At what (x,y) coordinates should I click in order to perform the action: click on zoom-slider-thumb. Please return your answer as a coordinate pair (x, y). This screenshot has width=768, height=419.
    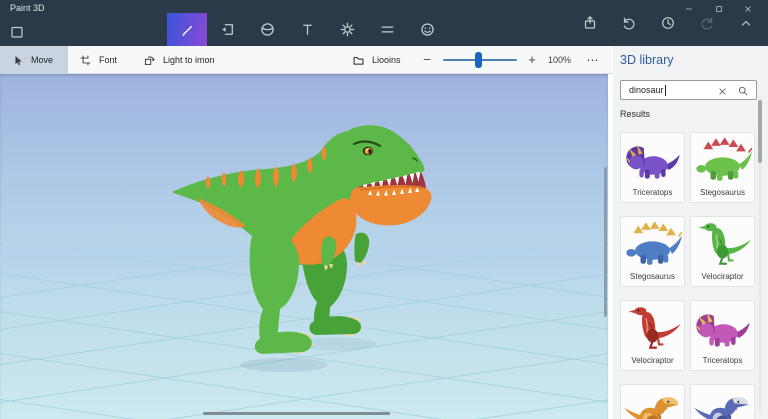
    Looking at the image, I should click on (478, 60).